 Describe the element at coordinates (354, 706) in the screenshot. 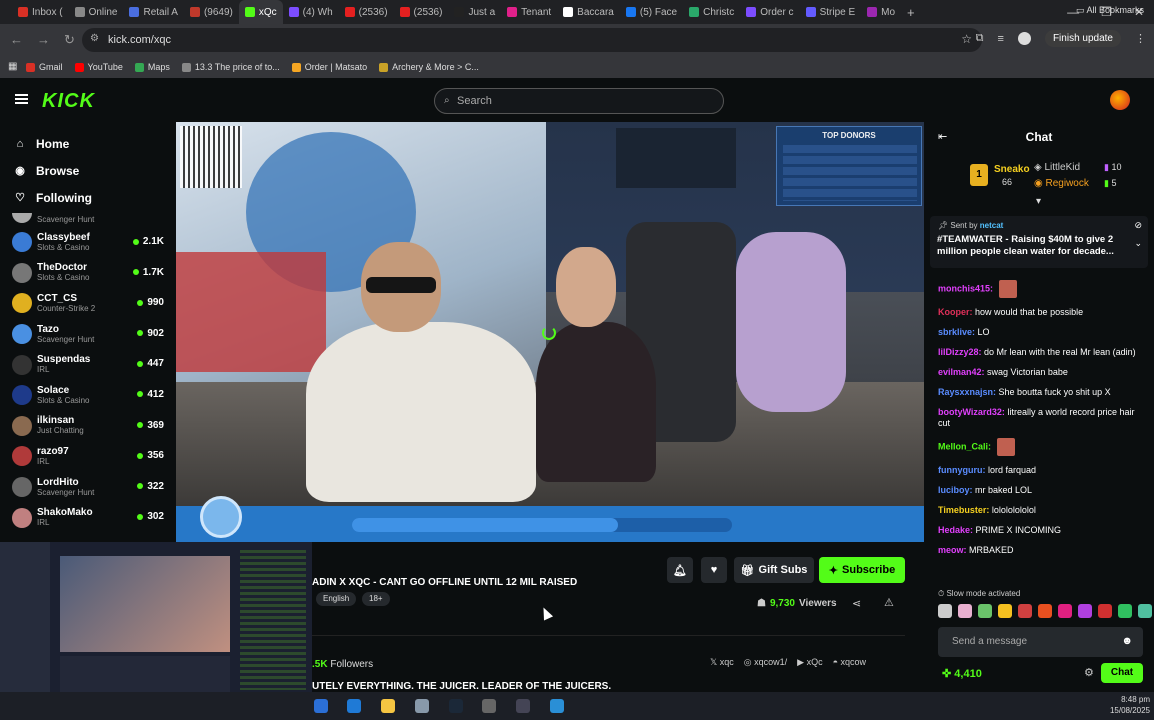

I see `outlook-icon` at that location.